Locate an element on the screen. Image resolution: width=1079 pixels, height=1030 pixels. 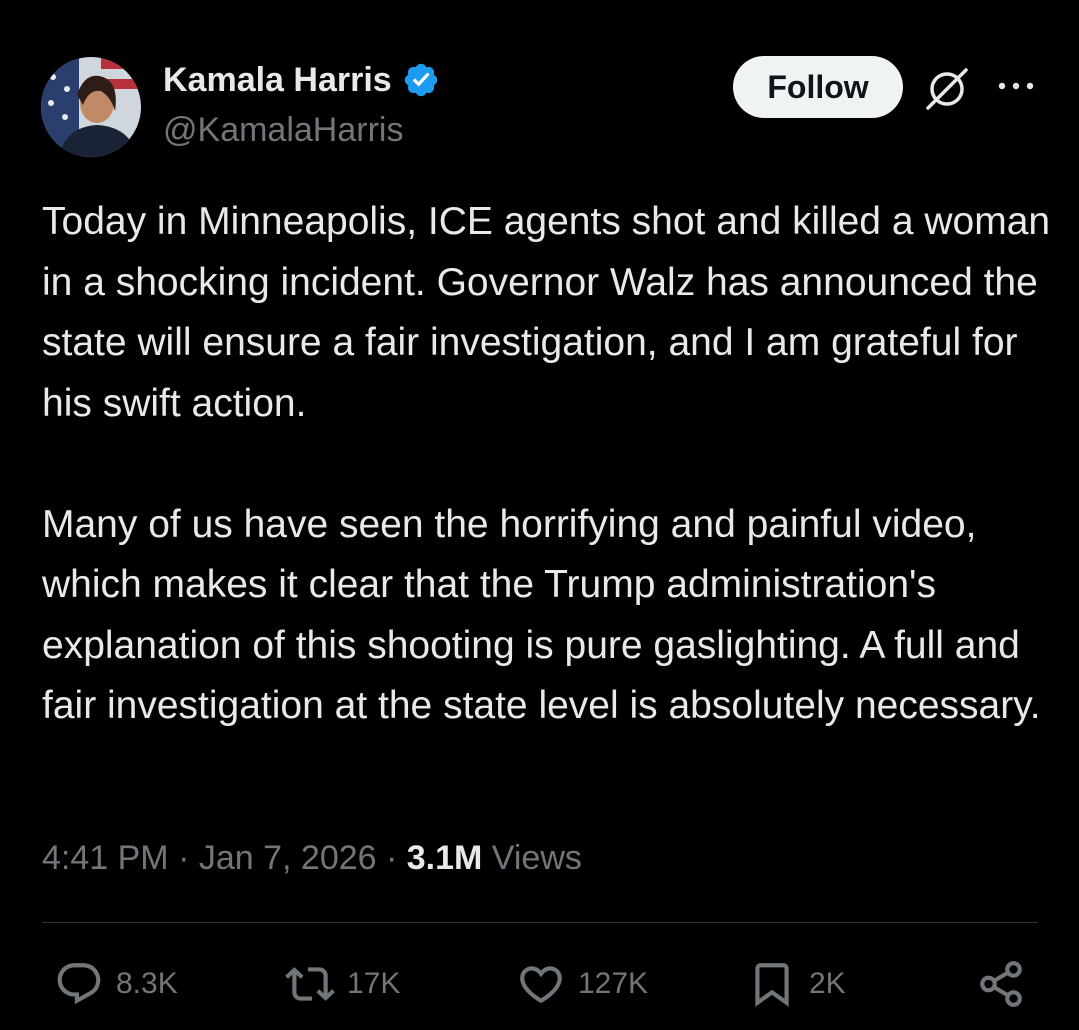
avatar is located at coordinates (91, 107).